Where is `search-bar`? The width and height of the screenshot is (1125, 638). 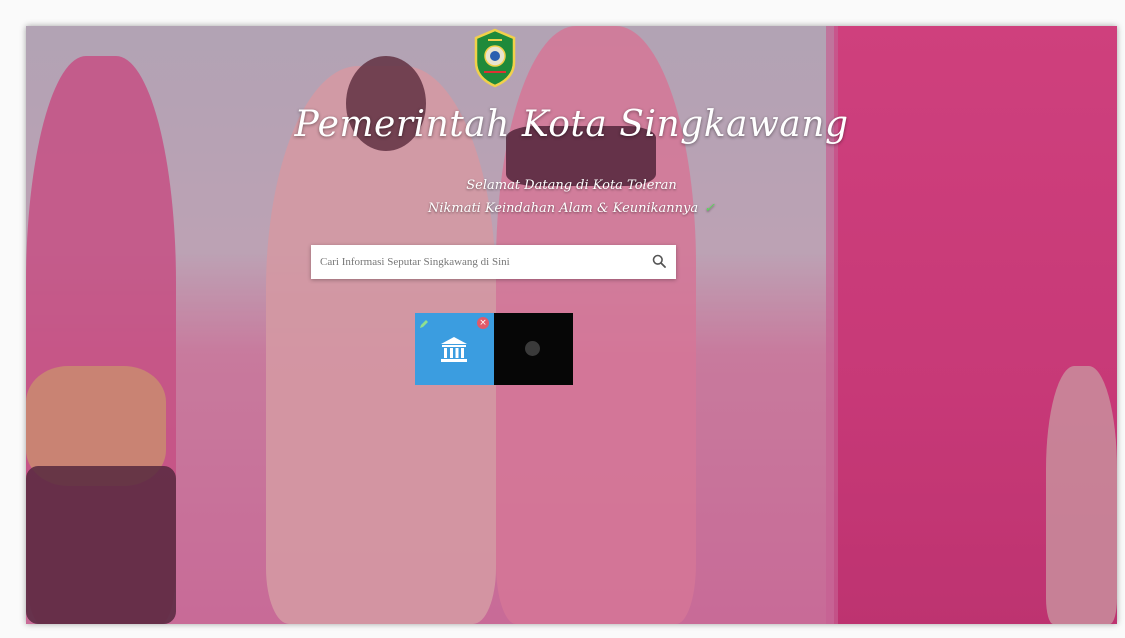 search-bar is located at coordinates (493, 262).